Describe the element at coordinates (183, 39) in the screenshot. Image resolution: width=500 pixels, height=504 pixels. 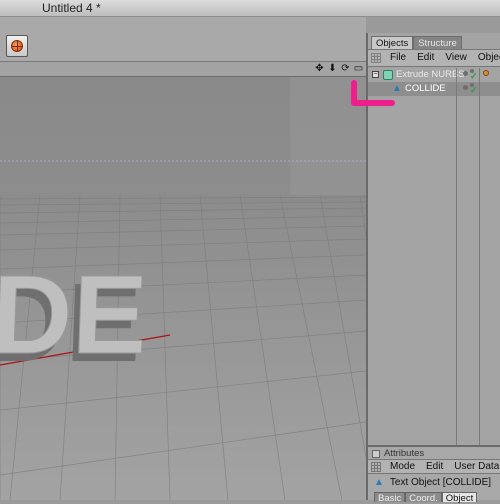
I see `main-toolbar` at that location.